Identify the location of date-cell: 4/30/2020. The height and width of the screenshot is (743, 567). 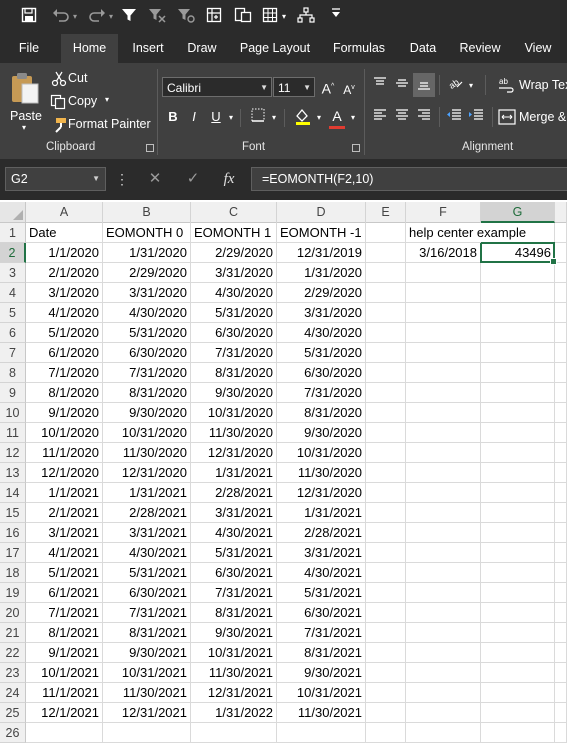
(147, 313).